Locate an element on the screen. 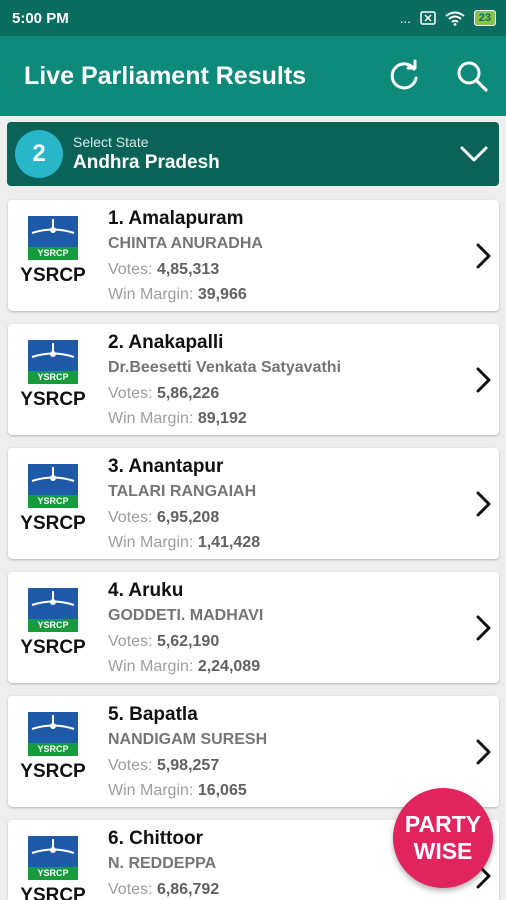 The height and width of the screenshot is (900, 506). refresh-icon is located at coordinates (404, 74).